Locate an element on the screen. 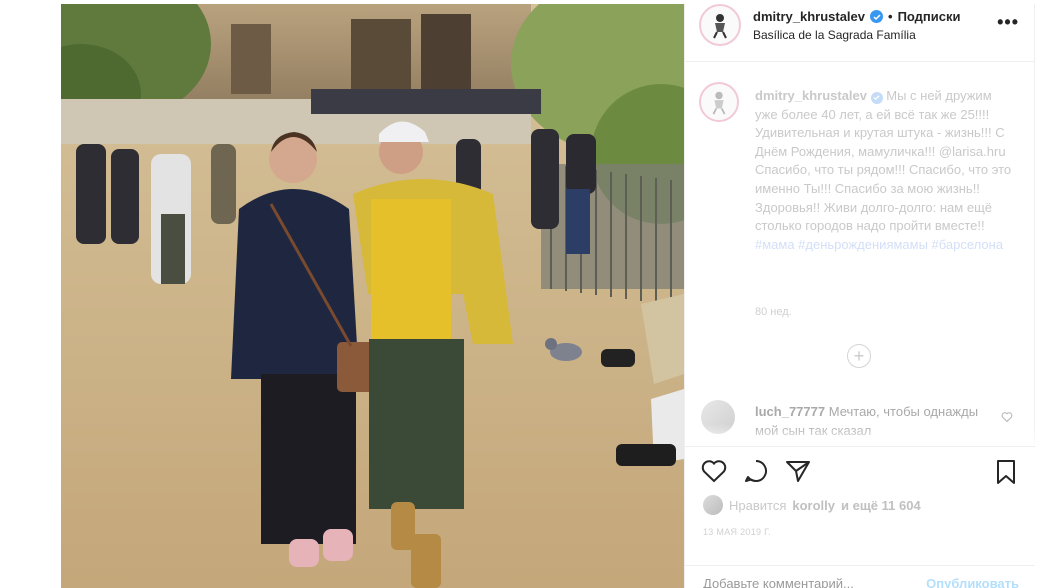 The width and height of the screenshot is (1046, 588). likes-count: и ещё 11 604 is located at coordinates (881, 505).